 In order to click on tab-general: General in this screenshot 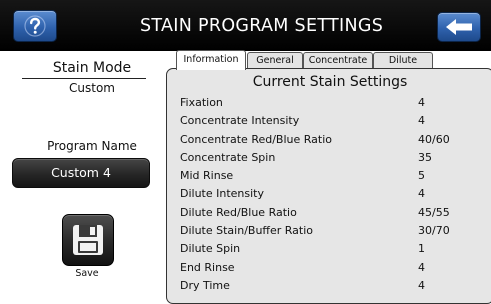, I will do `click(275, 60)`.